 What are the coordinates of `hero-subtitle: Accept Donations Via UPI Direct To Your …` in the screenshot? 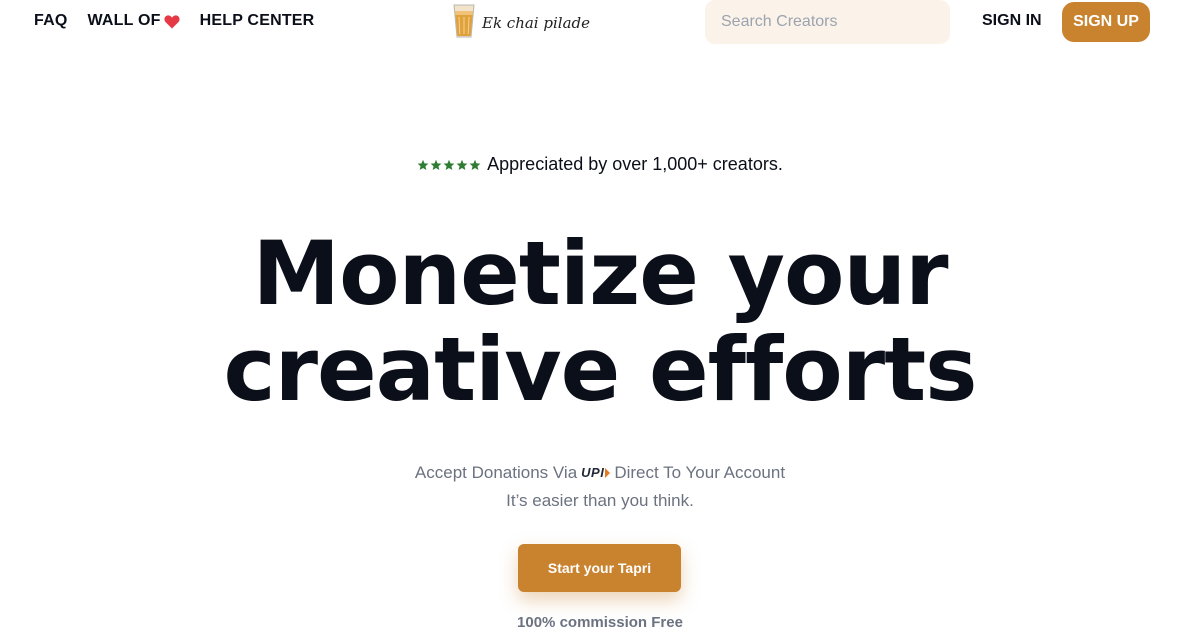 It's located at (600, 487).